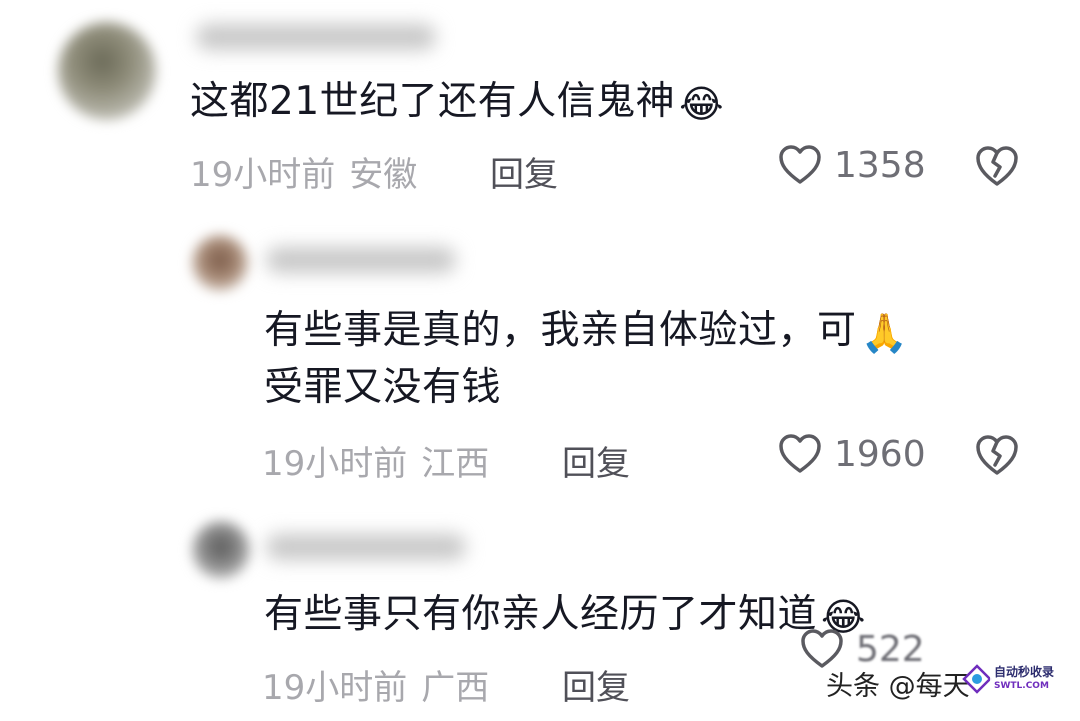 The image size is (1080, 721). Describe the element at coordinates (383, 175) in the screenshot. I see `comment-location: 安徽` at that location.